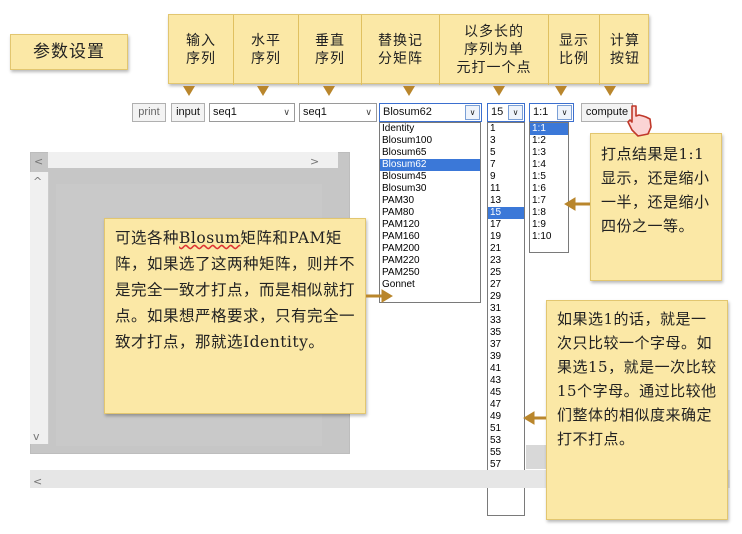  I want to click on window-option: 55, so click(506, 453).